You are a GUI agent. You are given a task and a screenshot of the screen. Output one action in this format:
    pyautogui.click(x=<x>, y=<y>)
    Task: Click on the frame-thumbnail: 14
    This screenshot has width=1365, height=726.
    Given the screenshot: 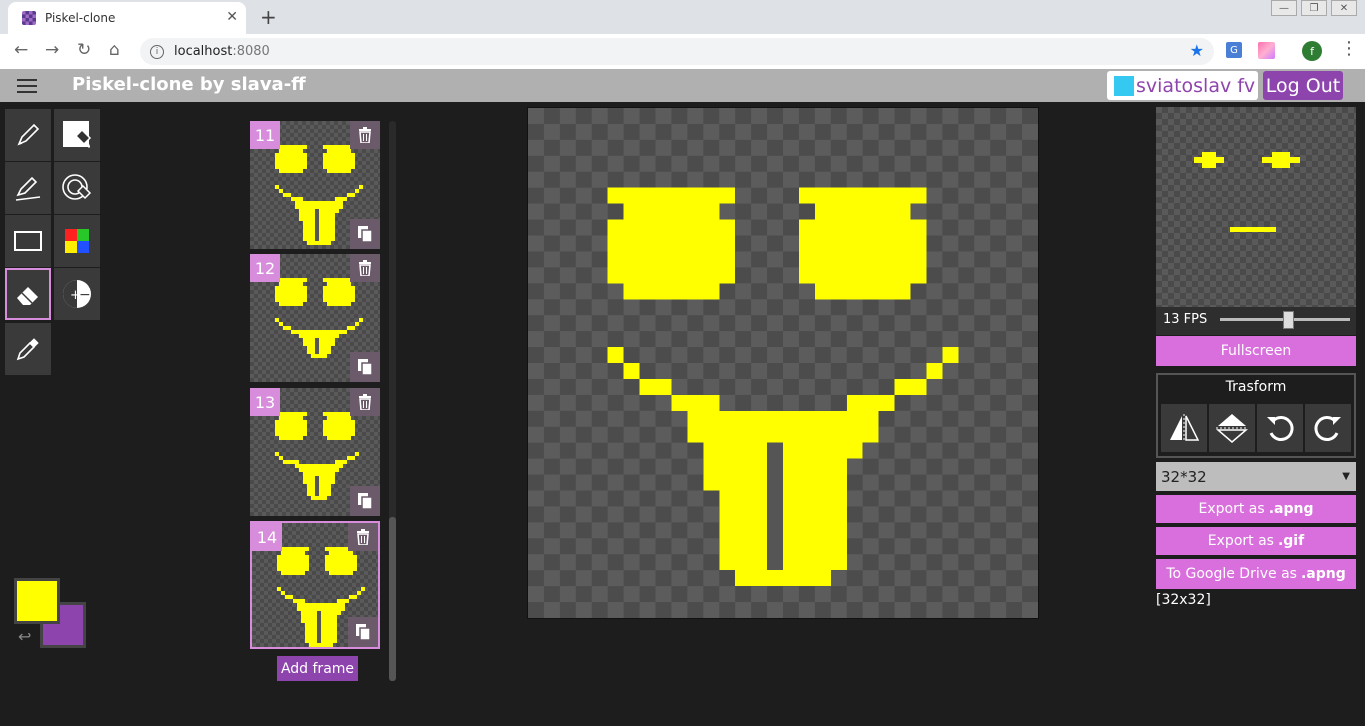 What is the action you would take?
    pyautogui.click(x=315, y=585)
    